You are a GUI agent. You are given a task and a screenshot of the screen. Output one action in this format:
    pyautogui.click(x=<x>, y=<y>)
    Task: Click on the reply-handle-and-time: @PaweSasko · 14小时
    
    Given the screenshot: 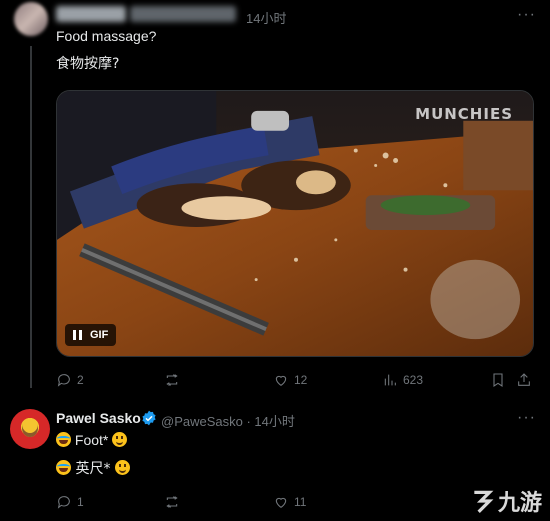 What is the action you would take?
    pyautogui.click(x=228, y=420)
    